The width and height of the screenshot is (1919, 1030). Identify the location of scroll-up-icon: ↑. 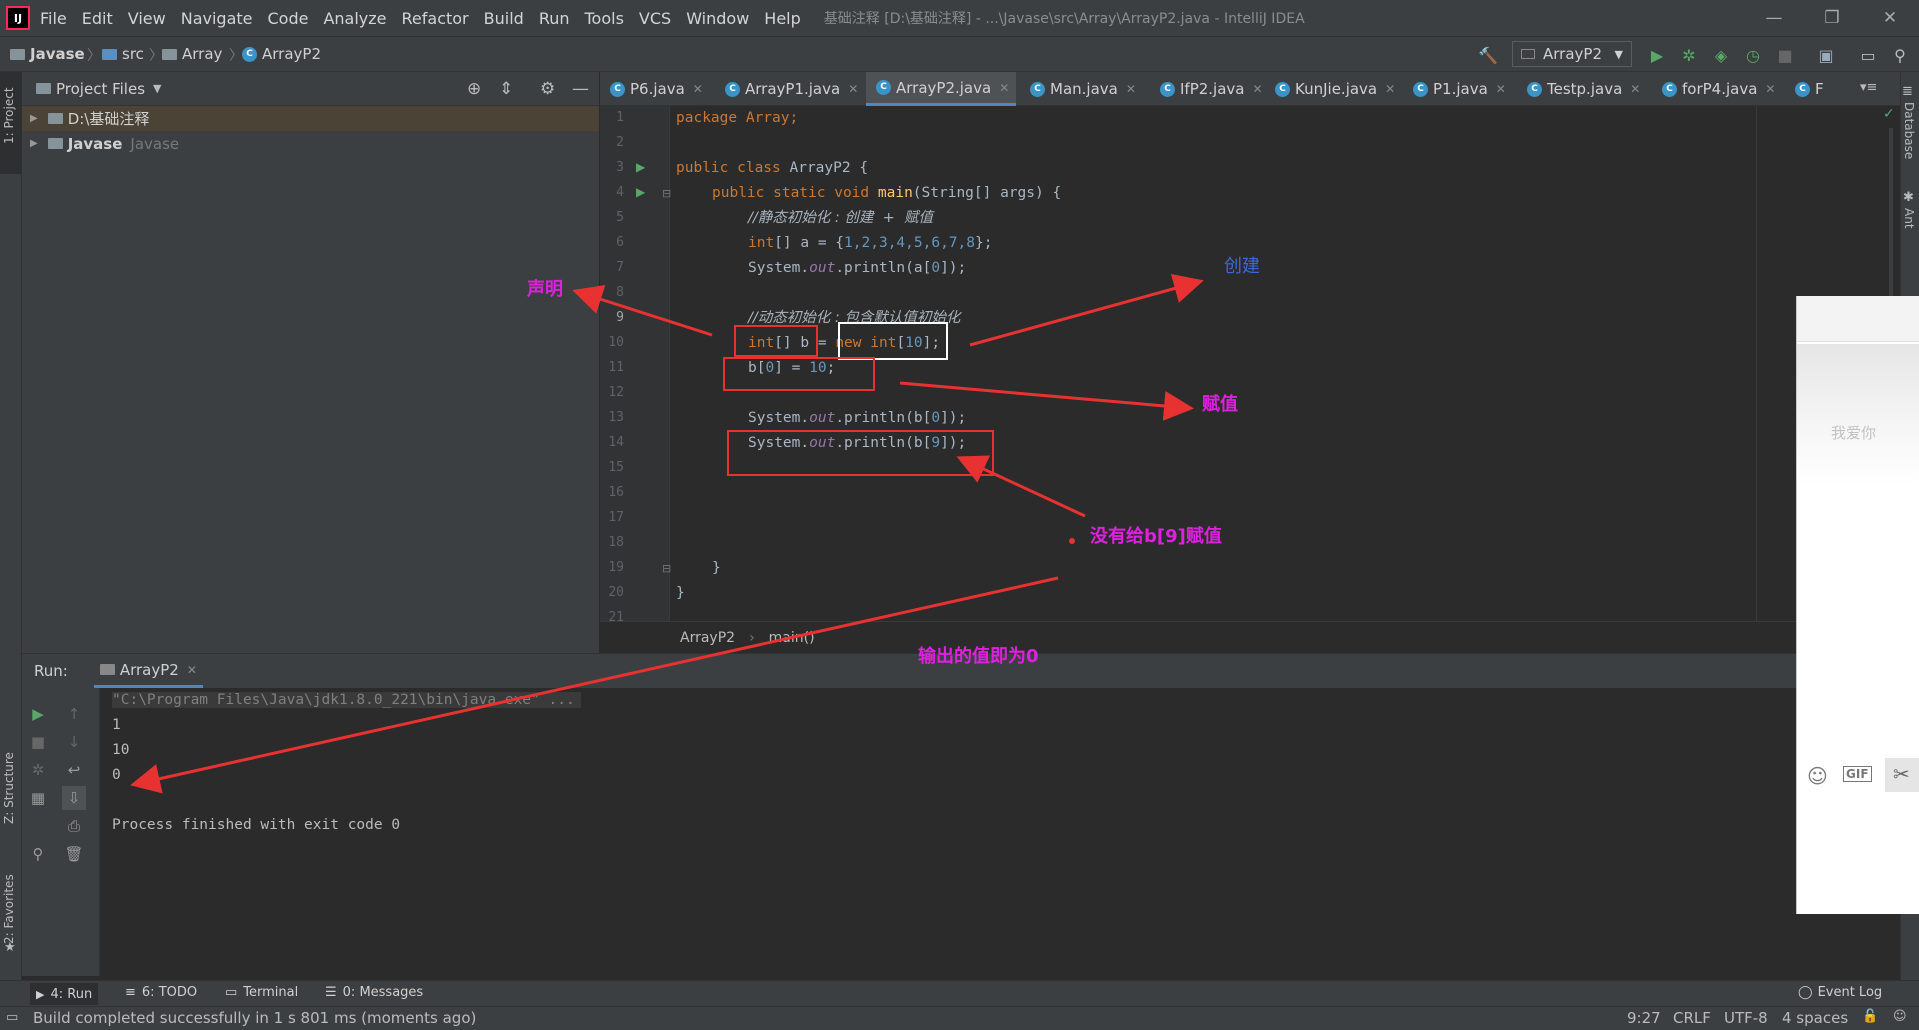
(74, 714).